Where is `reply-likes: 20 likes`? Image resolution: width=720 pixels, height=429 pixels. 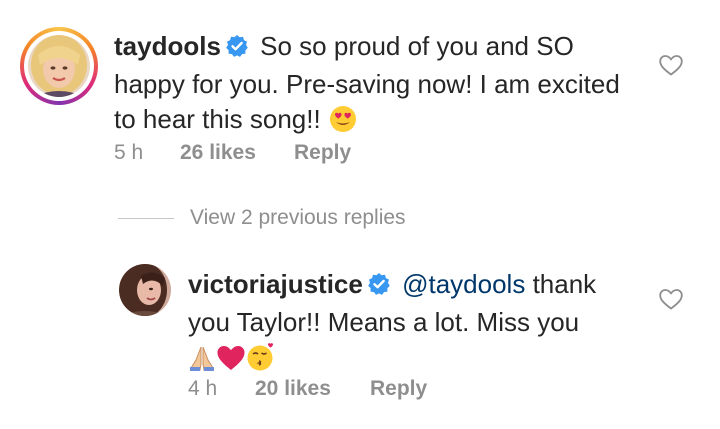 reply-likes: 20 likes is located at coordinates (312, 389).